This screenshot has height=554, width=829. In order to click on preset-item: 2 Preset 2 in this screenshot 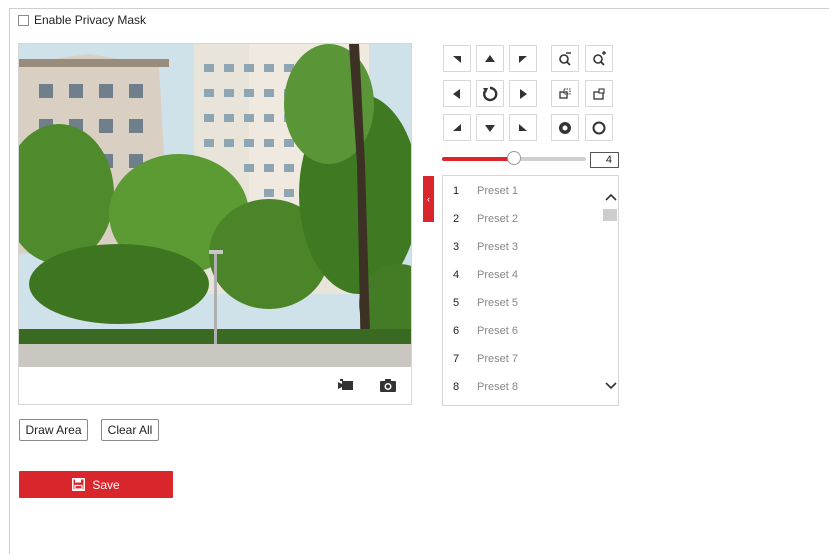, I will do `click(523, 219)`.